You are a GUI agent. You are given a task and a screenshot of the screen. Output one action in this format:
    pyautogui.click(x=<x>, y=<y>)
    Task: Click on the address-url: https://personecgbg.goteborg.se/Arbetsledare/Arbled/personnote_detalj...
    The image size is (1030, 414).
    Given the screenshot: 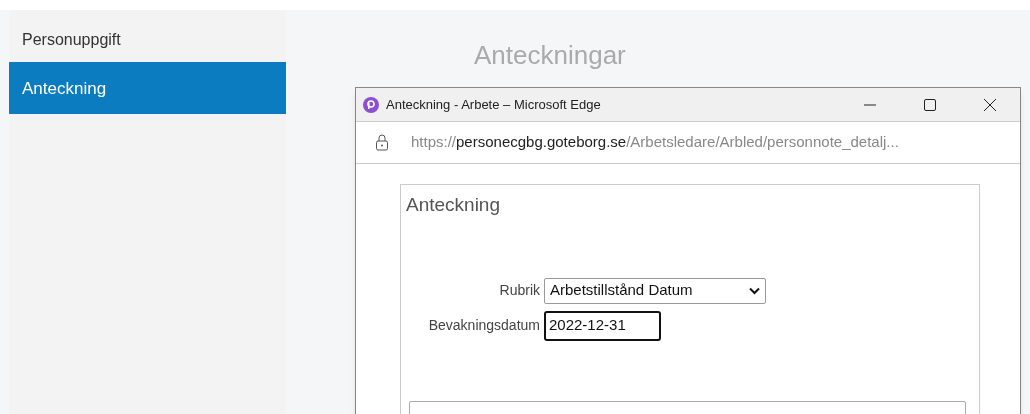 What is the action you would take?
    pyautogui.click(x=655, y=142)
    